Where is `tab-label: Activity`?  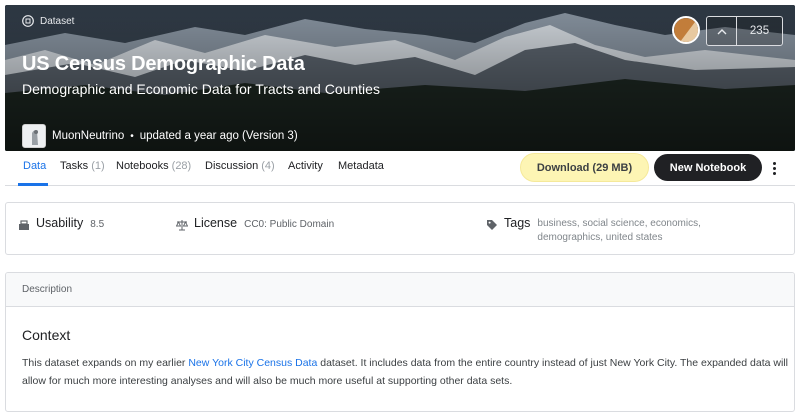 tab-label: Activity is located at coordinates (305, 166).